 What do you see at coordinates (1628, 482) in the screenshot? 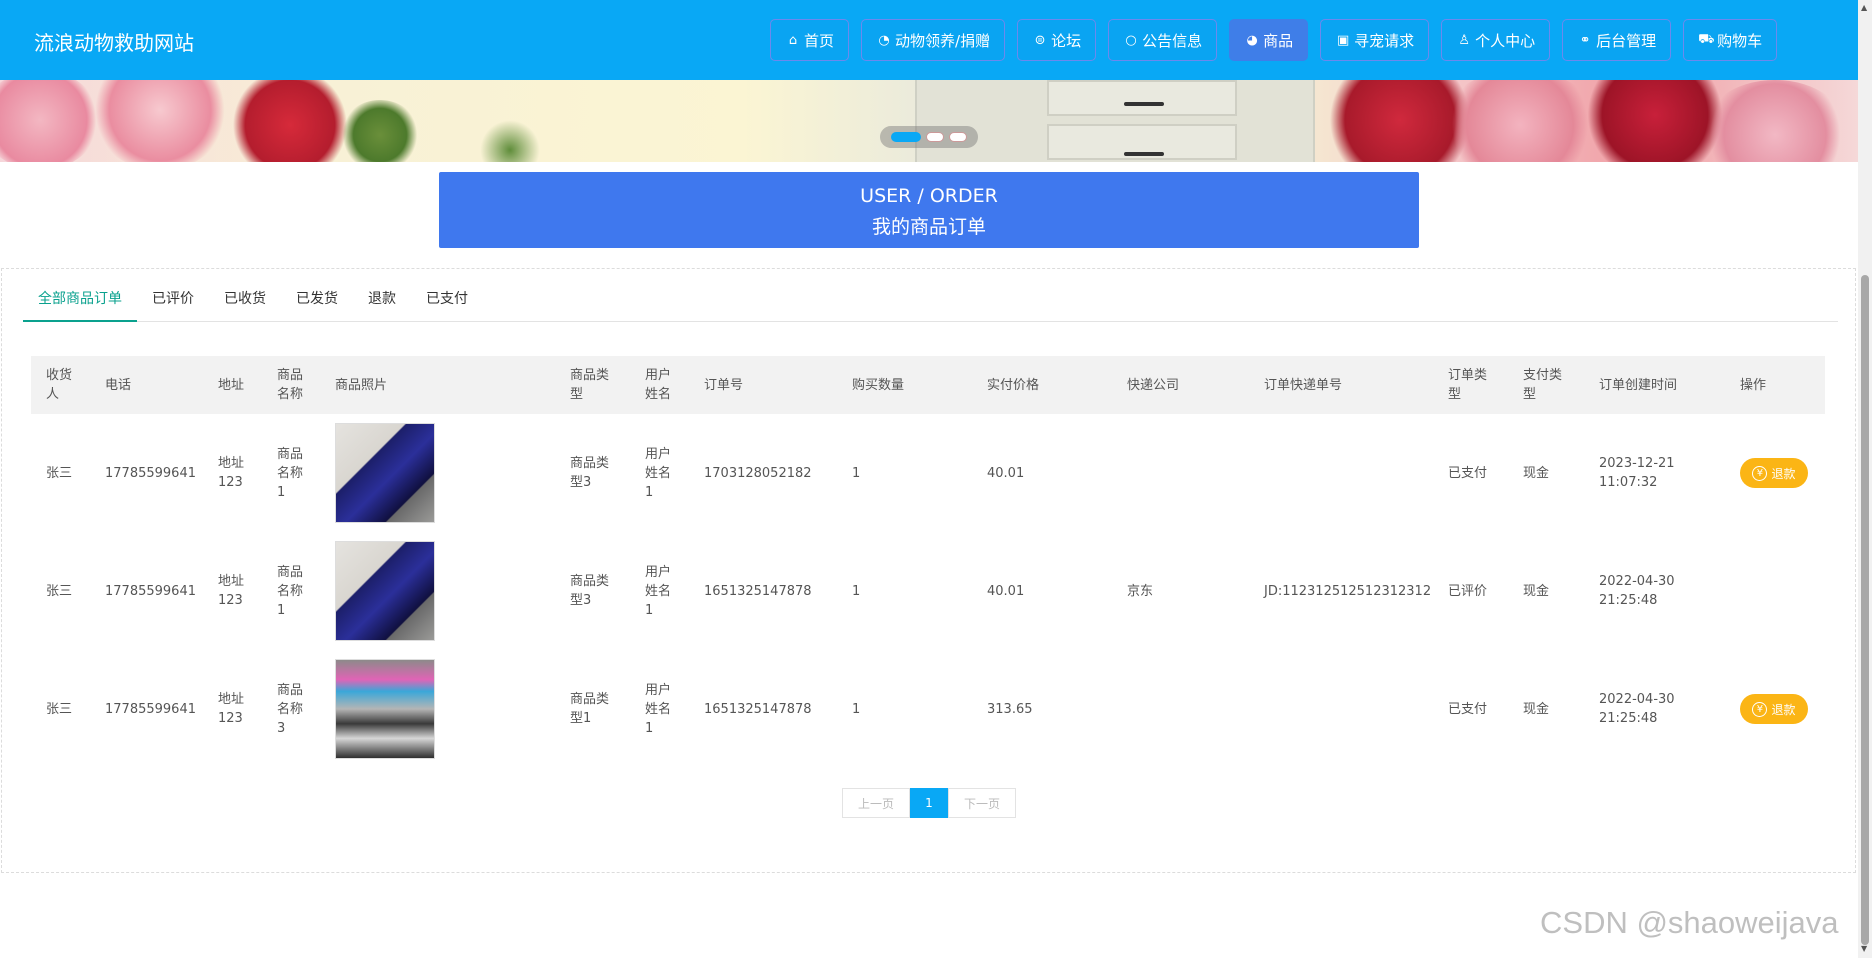
I see `created-time: 11:07:32` at bounding box center [1628, 482].